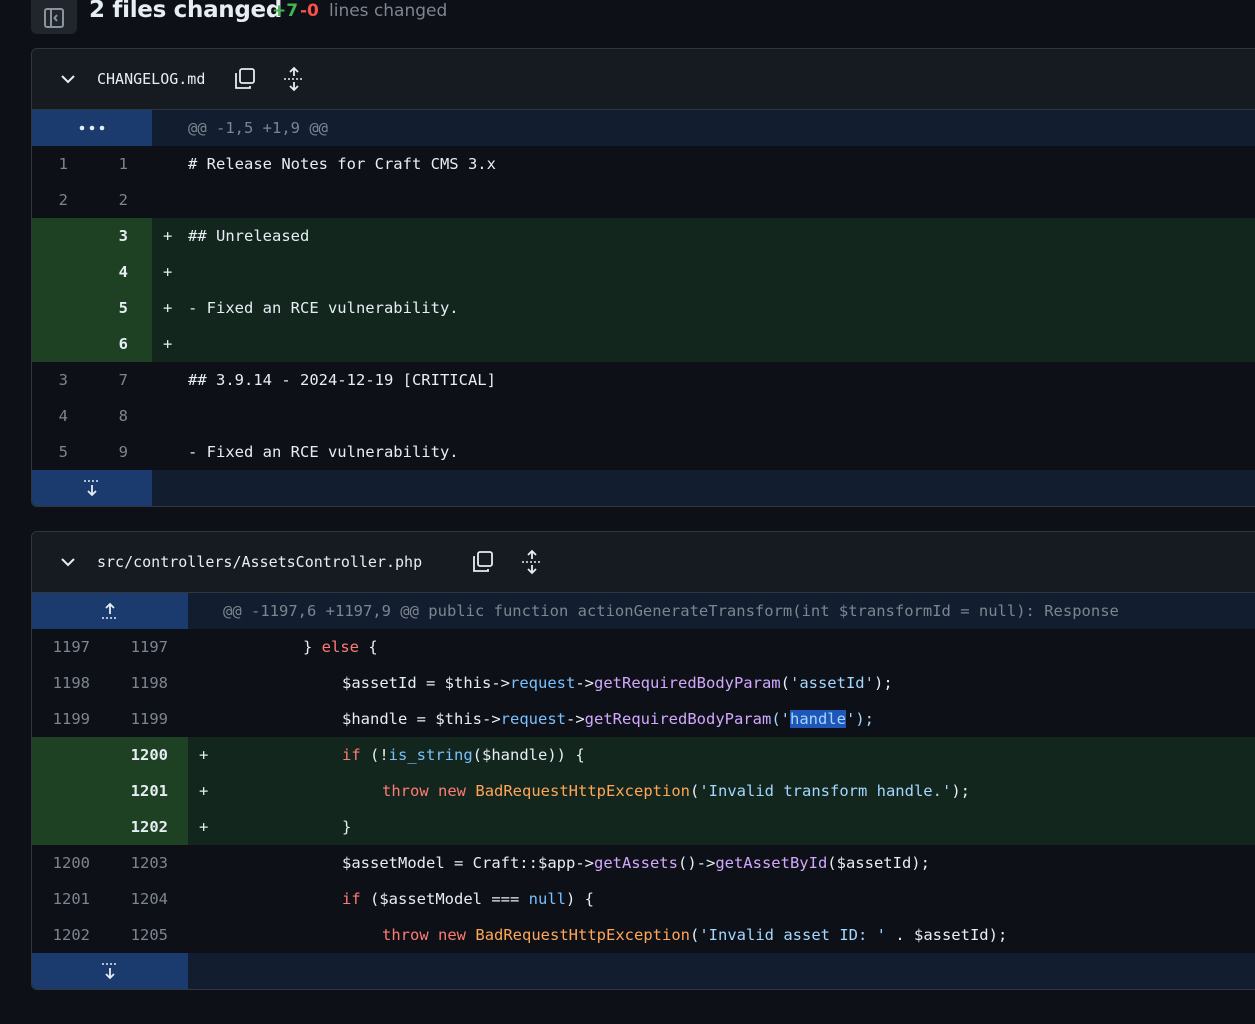 The image size is (1255, 1024). I want to click on lines-changed-label: lines changed, so click(388, 11).